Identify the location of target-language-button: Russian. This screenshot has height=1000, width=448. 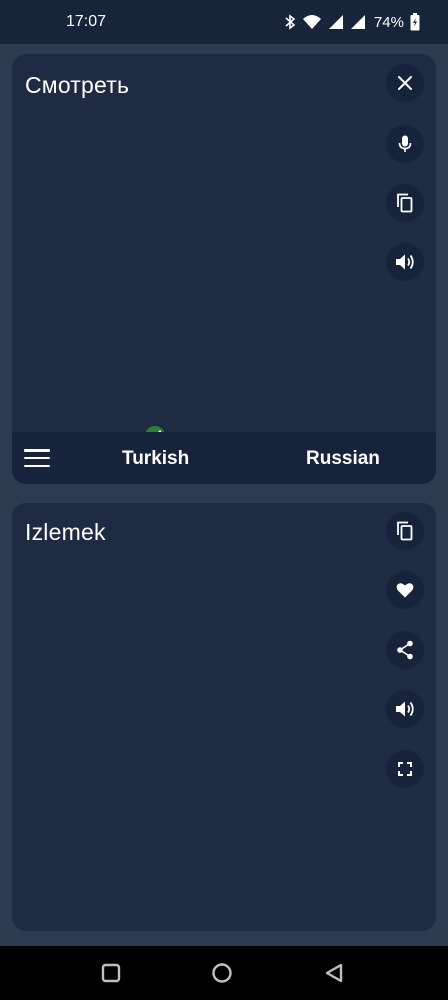
(343, 459).